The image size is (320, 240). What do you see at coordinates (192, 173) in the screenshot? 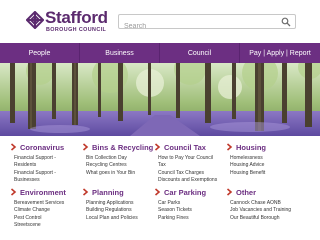
I see `category-link: Council Tax Charges` at bounding box center [192, 173].